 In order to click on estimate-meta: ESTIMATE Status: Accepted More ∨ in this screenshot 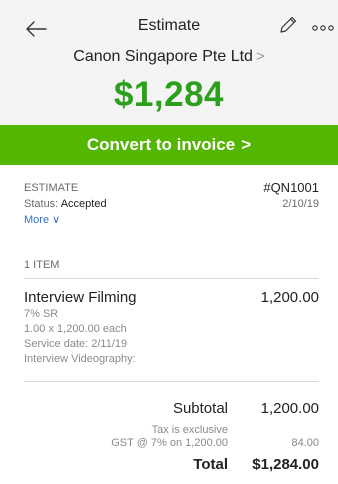, I will do `click(65, 204)`.